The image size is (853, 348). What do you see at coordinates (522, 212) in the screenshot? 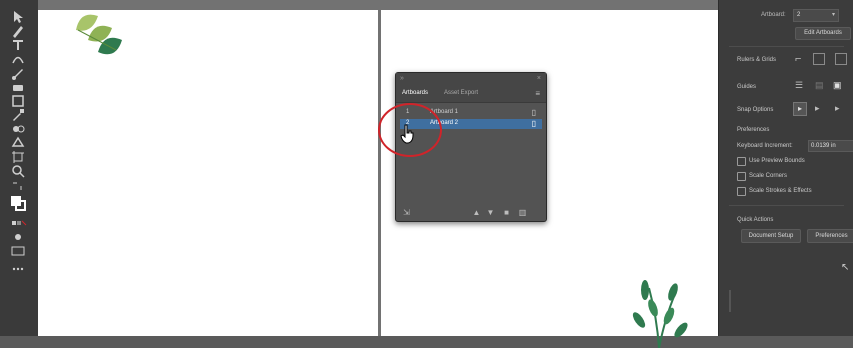
I see `delete-artboard-icon: ▥` at bounding box center [522, 212].